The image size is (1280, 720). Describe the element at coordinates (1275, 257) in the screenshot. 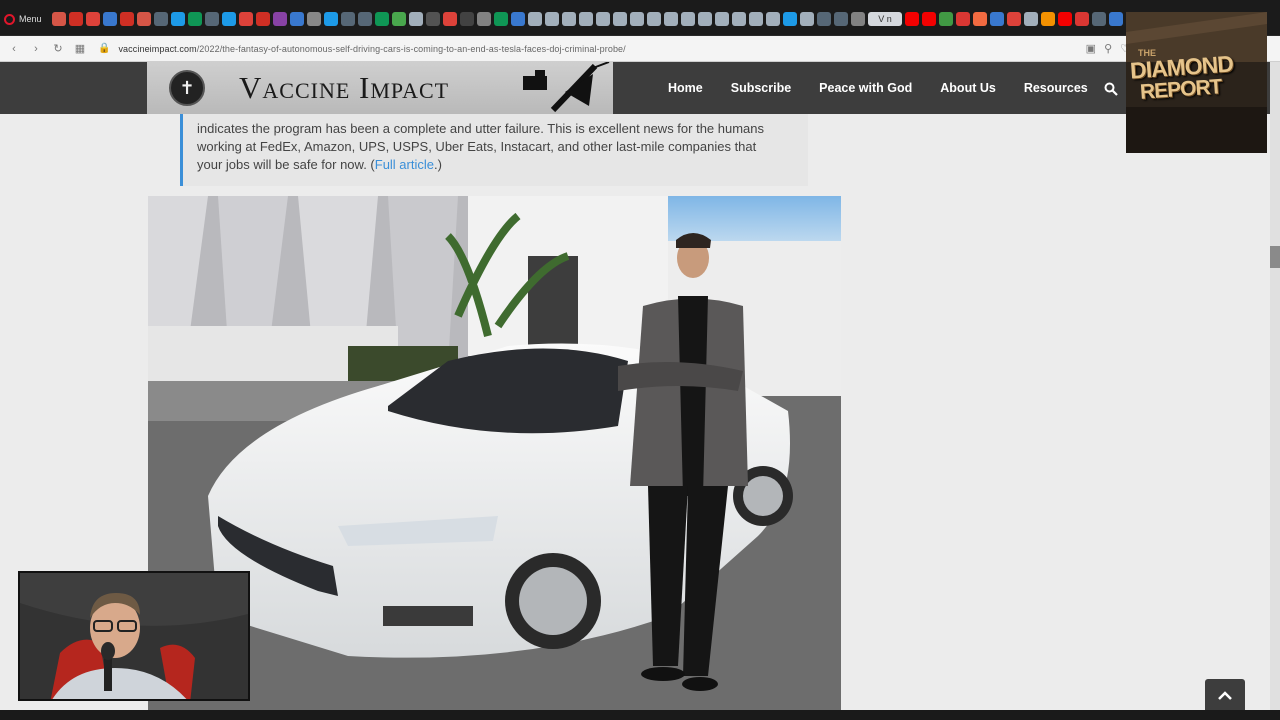

I see `scrollbar-thumb` at that location.